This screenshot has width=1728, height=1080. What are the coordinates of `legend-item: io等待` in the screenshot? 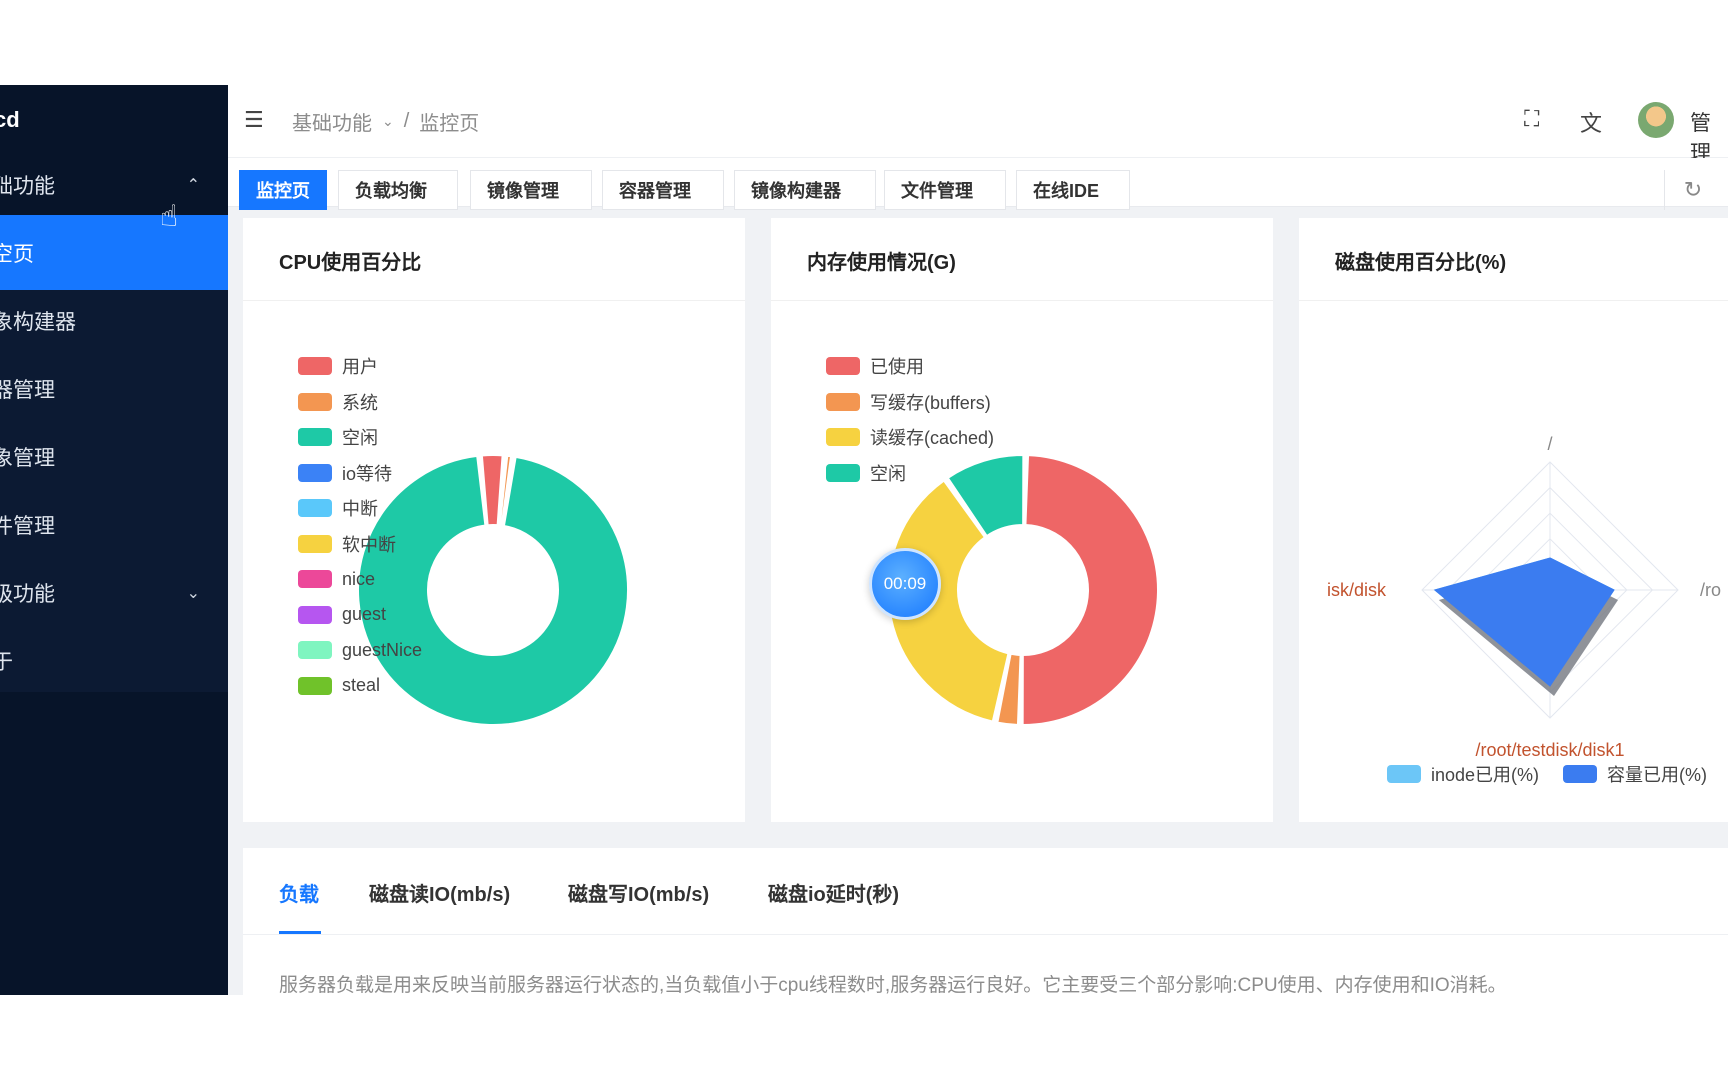 It's located at (345, 473).